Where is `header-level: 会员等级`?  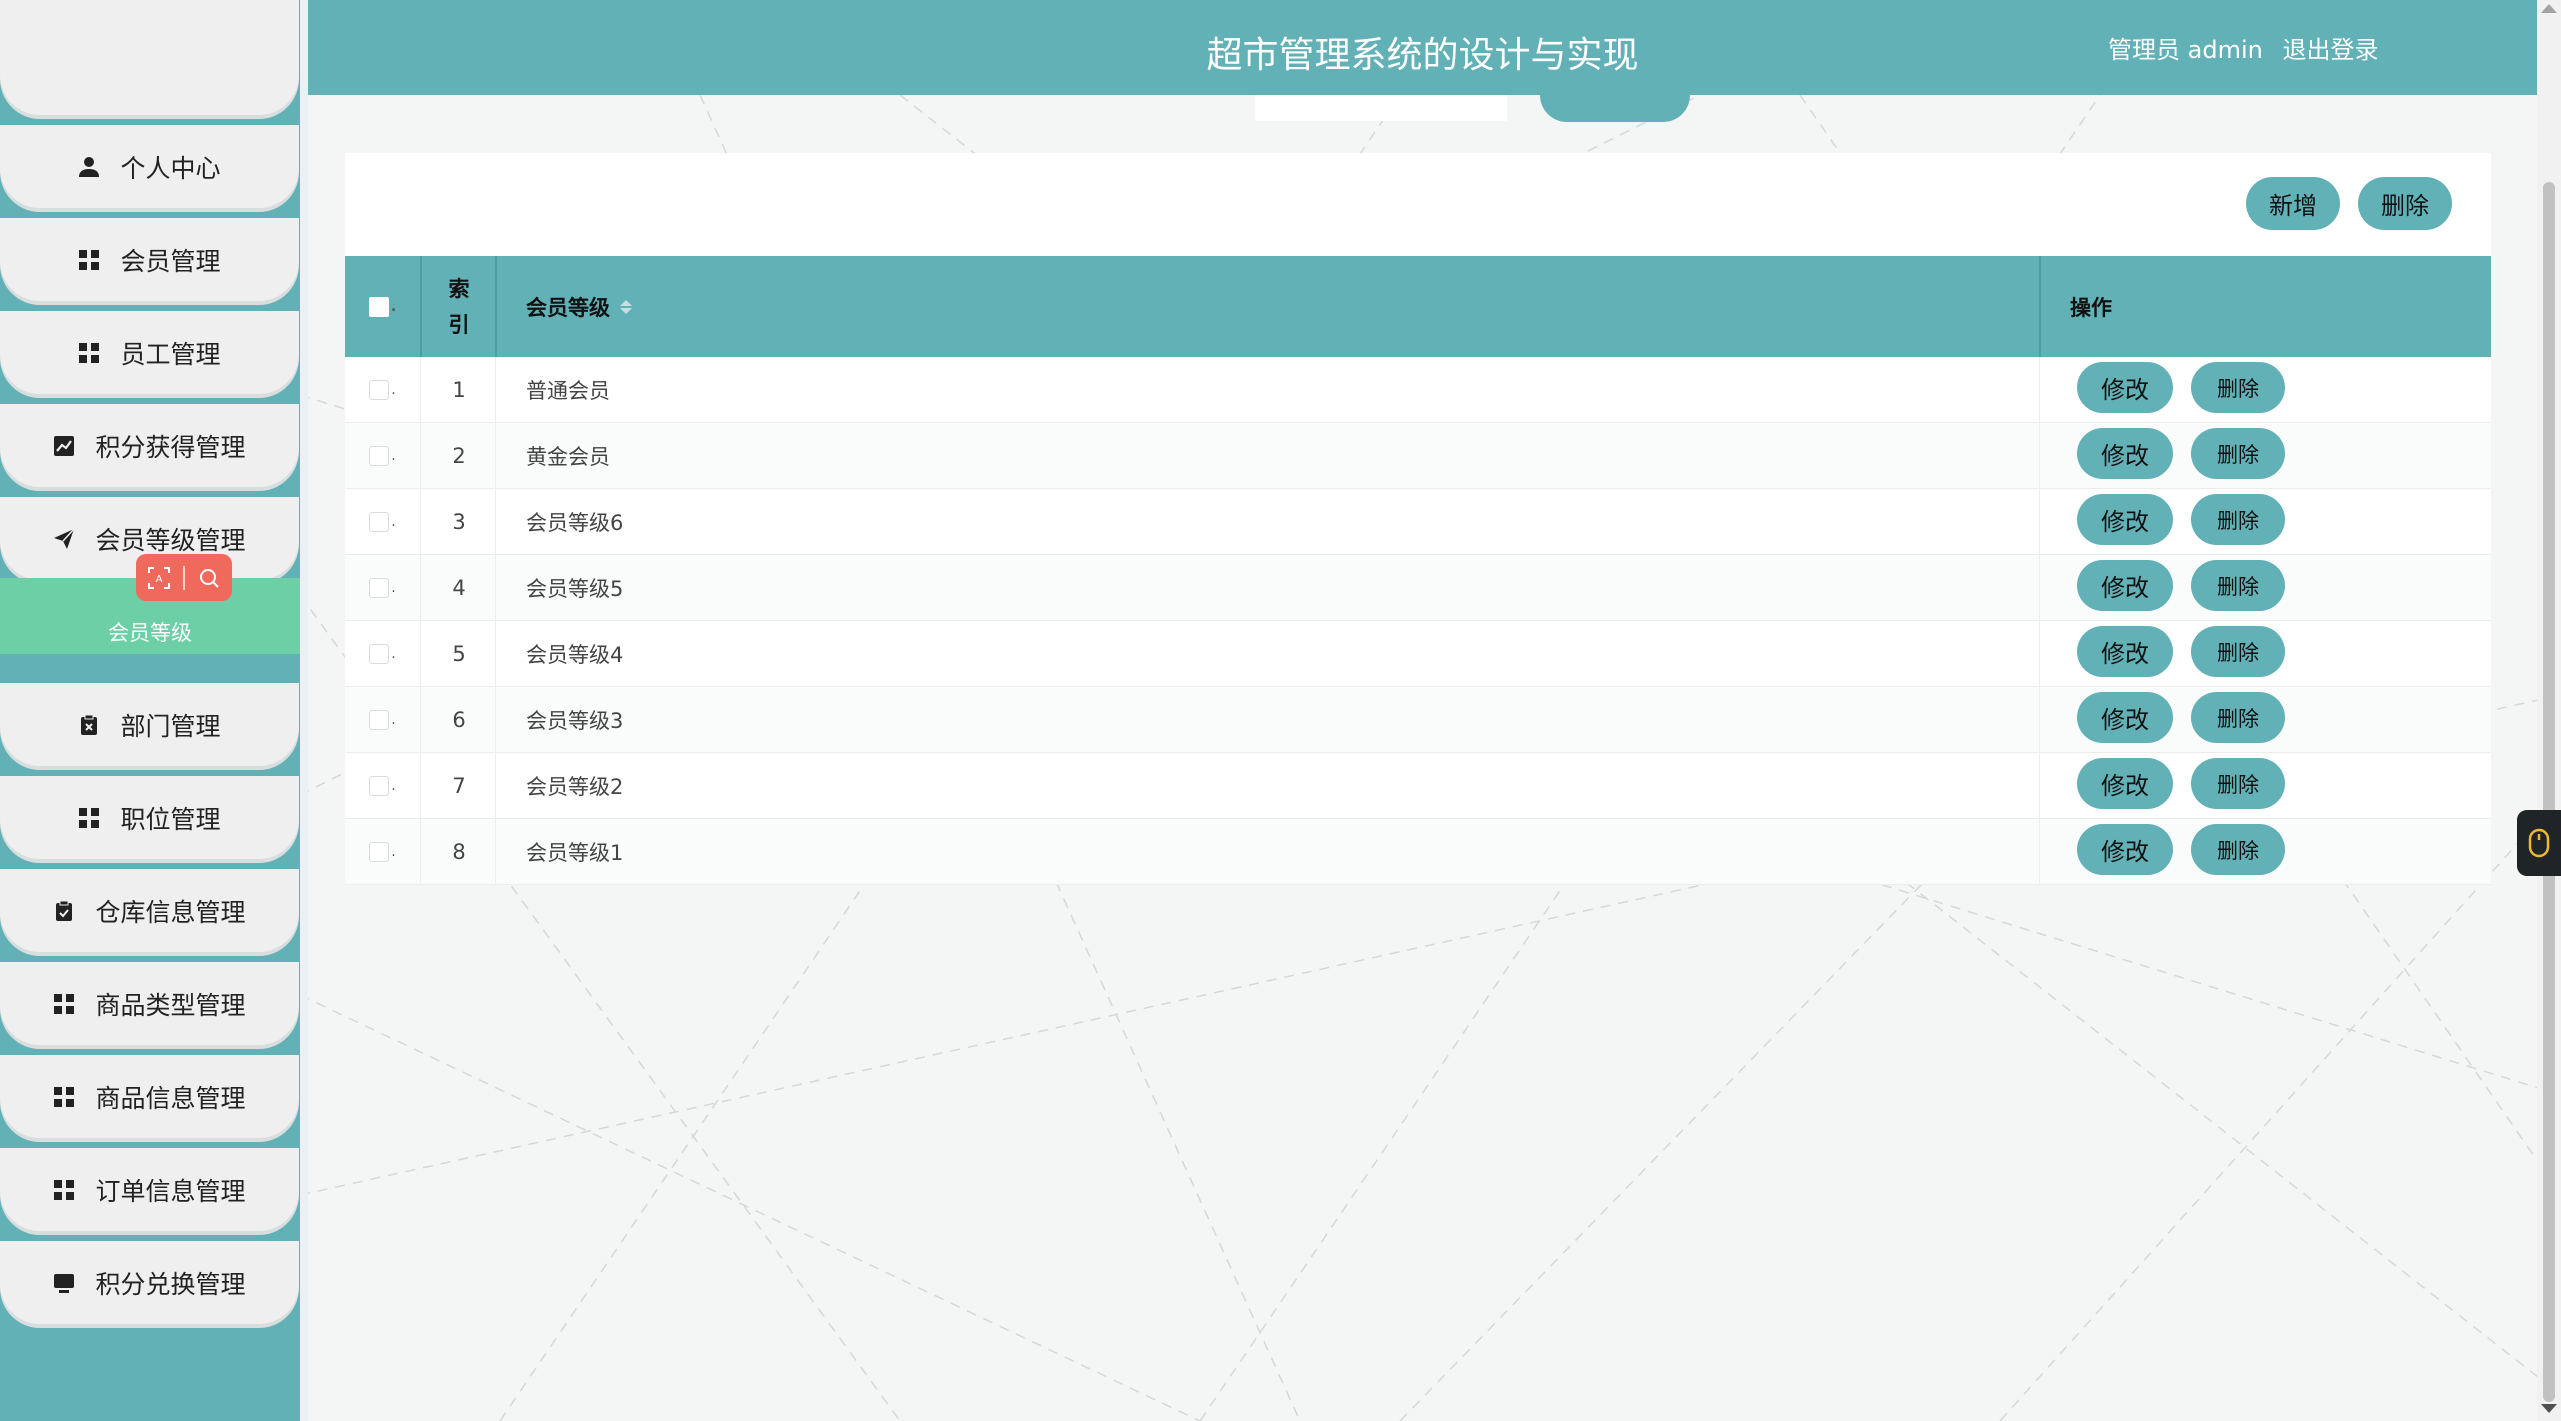 header-level: 会员等级 is located at coordinates (926, 306).